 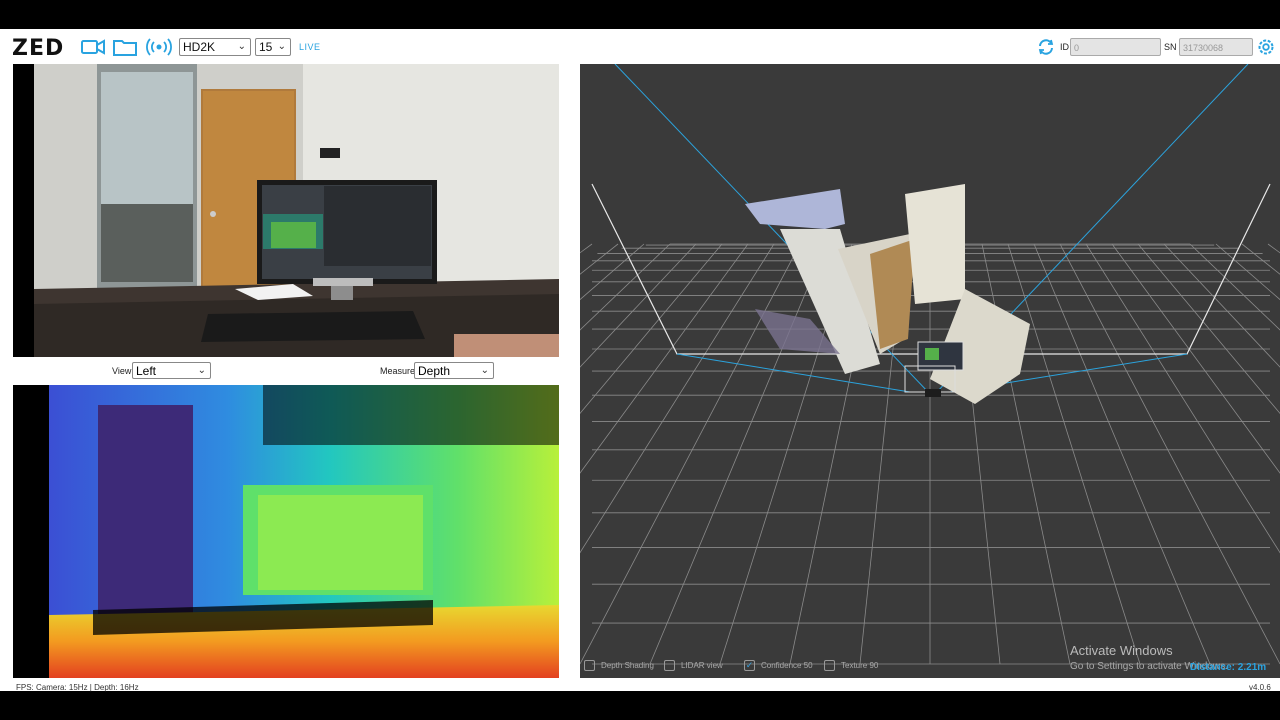 I want to click on resolution-select: HD2K ⌄, so click(x=215, y=47).